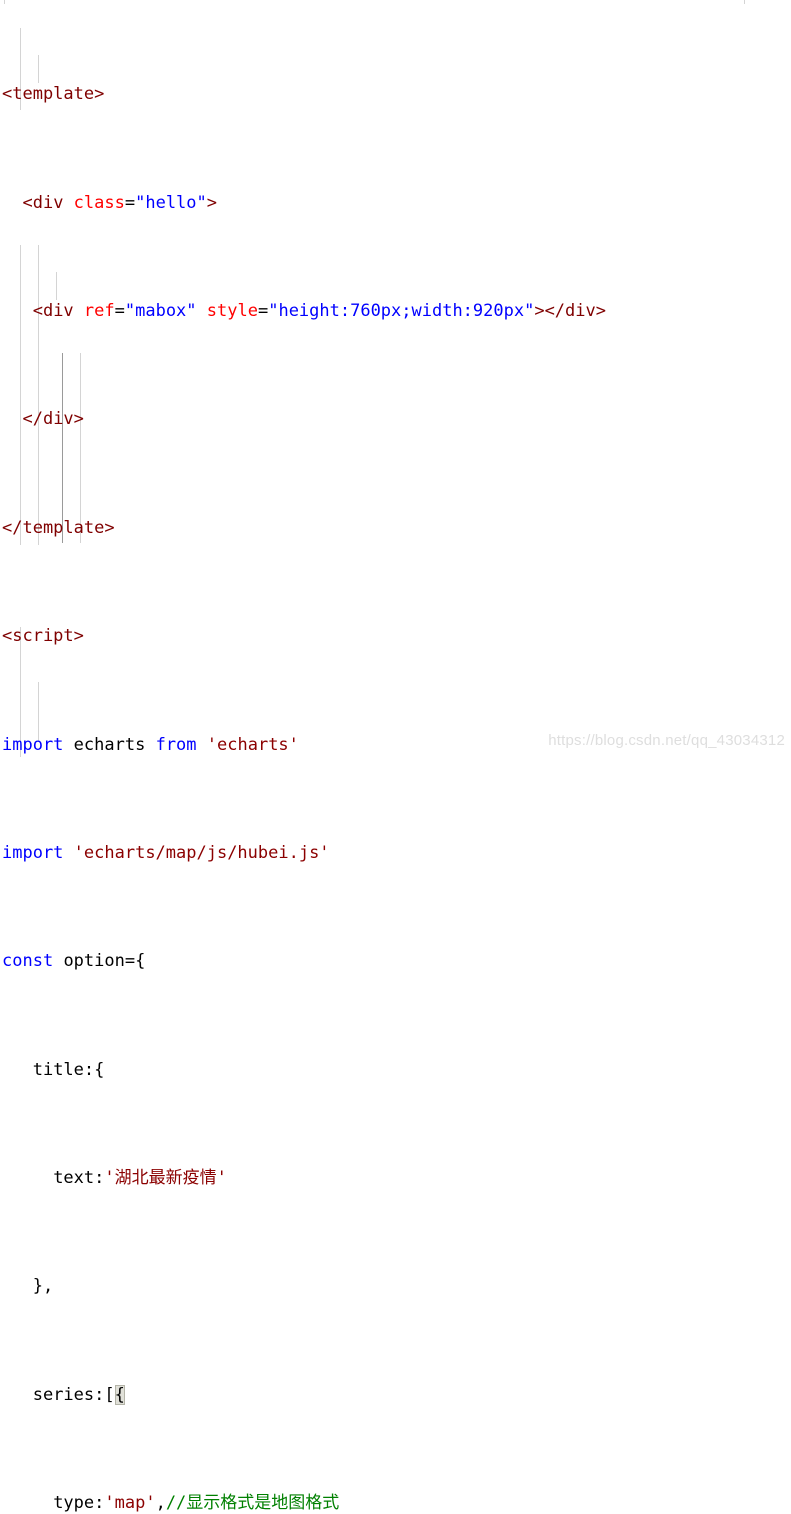 Image resolution: width=791 pixels, height=1514 pixels. What do you see at coordinates (395, 2) in the screenshot?
I see `editor-top-edge` at bounding box center [395, 2].